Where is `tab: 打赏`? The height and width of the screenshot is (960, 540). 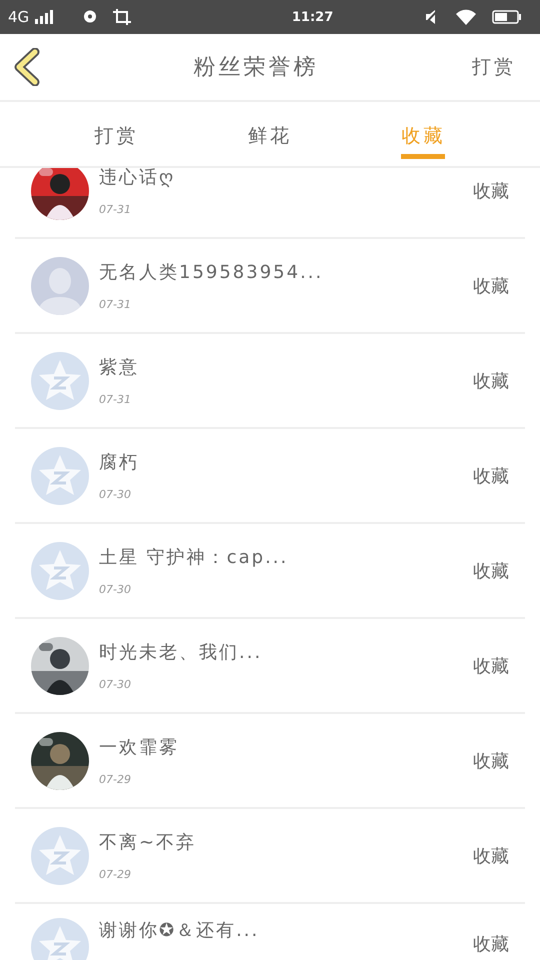 tab: 打赏 is located at coordinates (116, 138).